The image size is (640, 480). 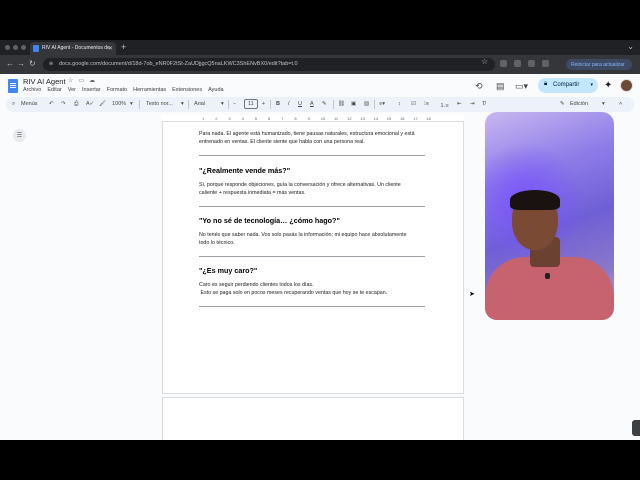 I want to click on ruler-number: 10, so click(x=323, y=118).